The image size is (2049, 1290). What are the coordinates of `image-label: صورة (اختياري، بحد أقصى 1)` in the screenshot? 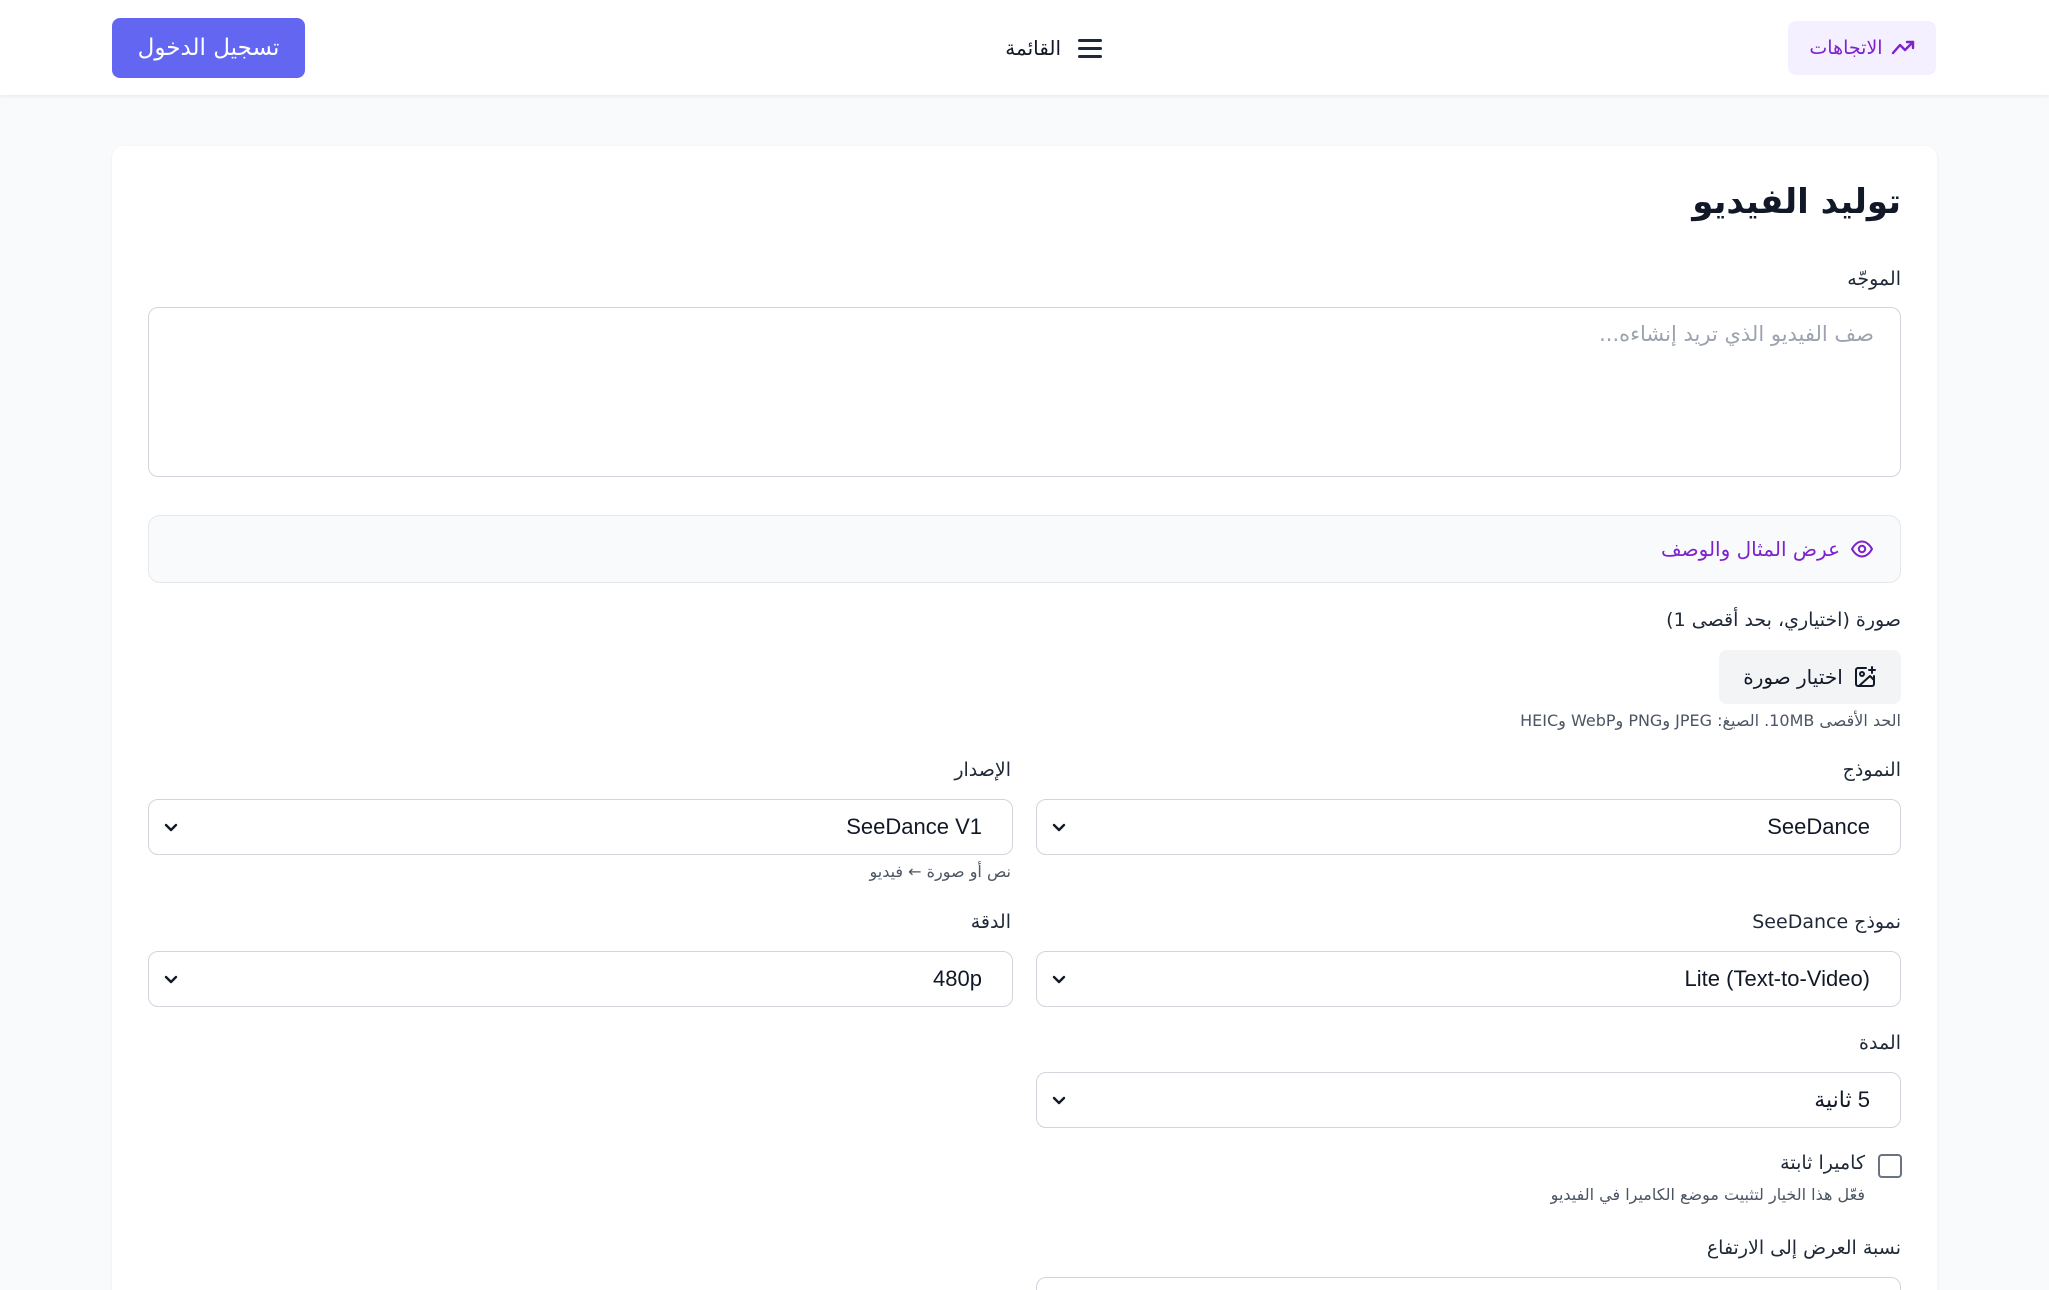 It's located at (1783, 620).